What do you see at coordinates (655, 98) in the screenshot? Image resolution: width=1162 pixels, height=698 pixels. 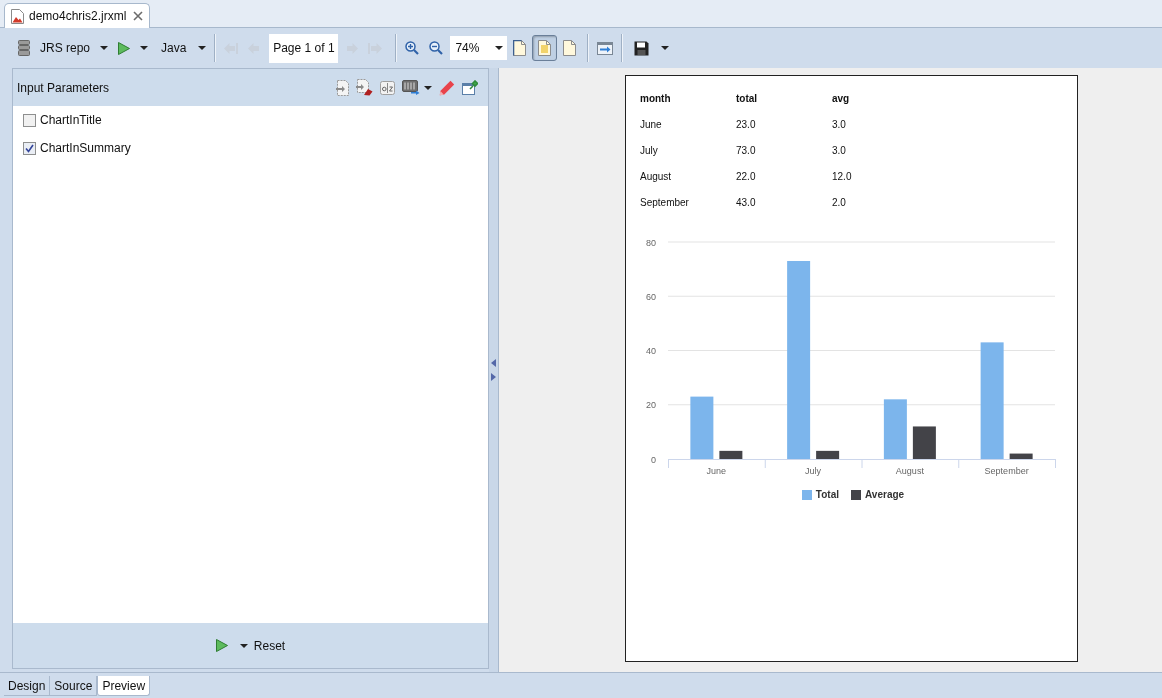 I see `column-header: month` at bounding box center [655, 98].